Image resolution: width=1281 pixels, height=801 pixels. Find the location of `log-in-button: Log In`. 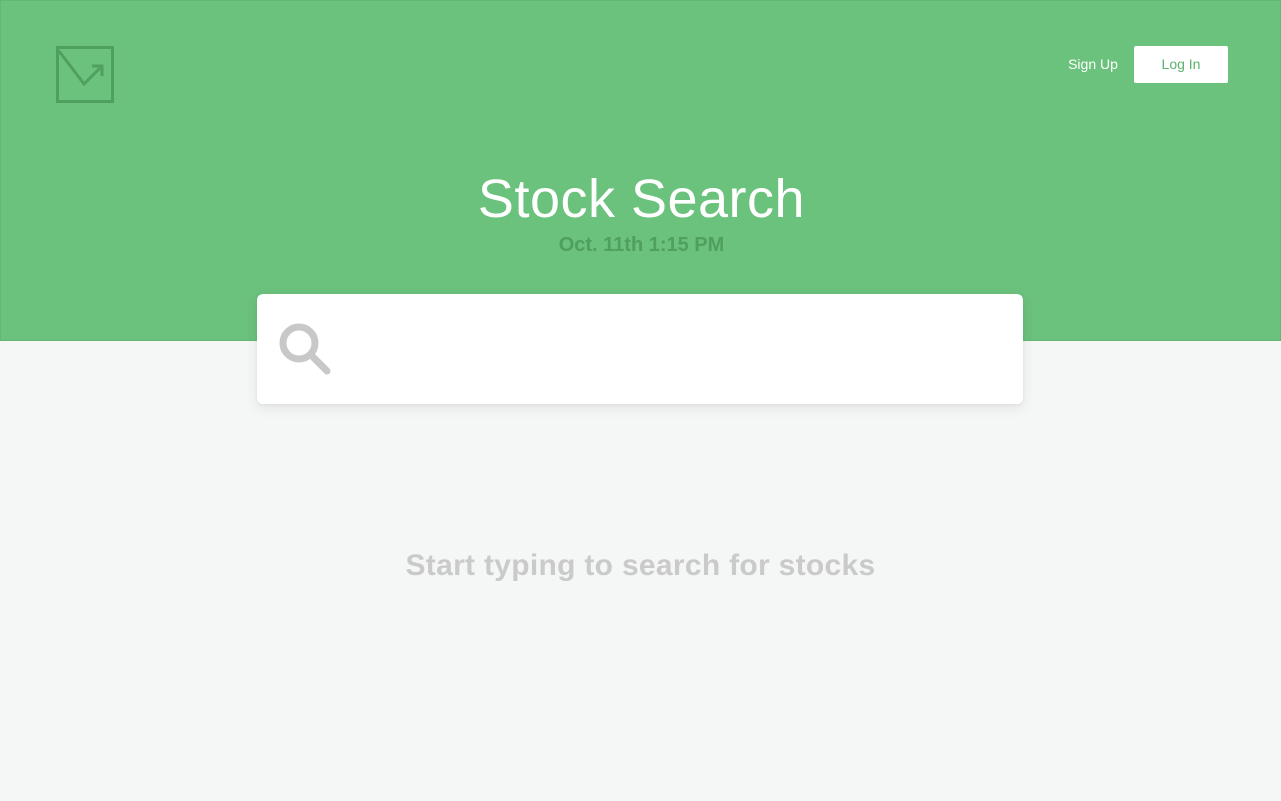

log-in-button: Log In is located at coordinates (1181, 64).